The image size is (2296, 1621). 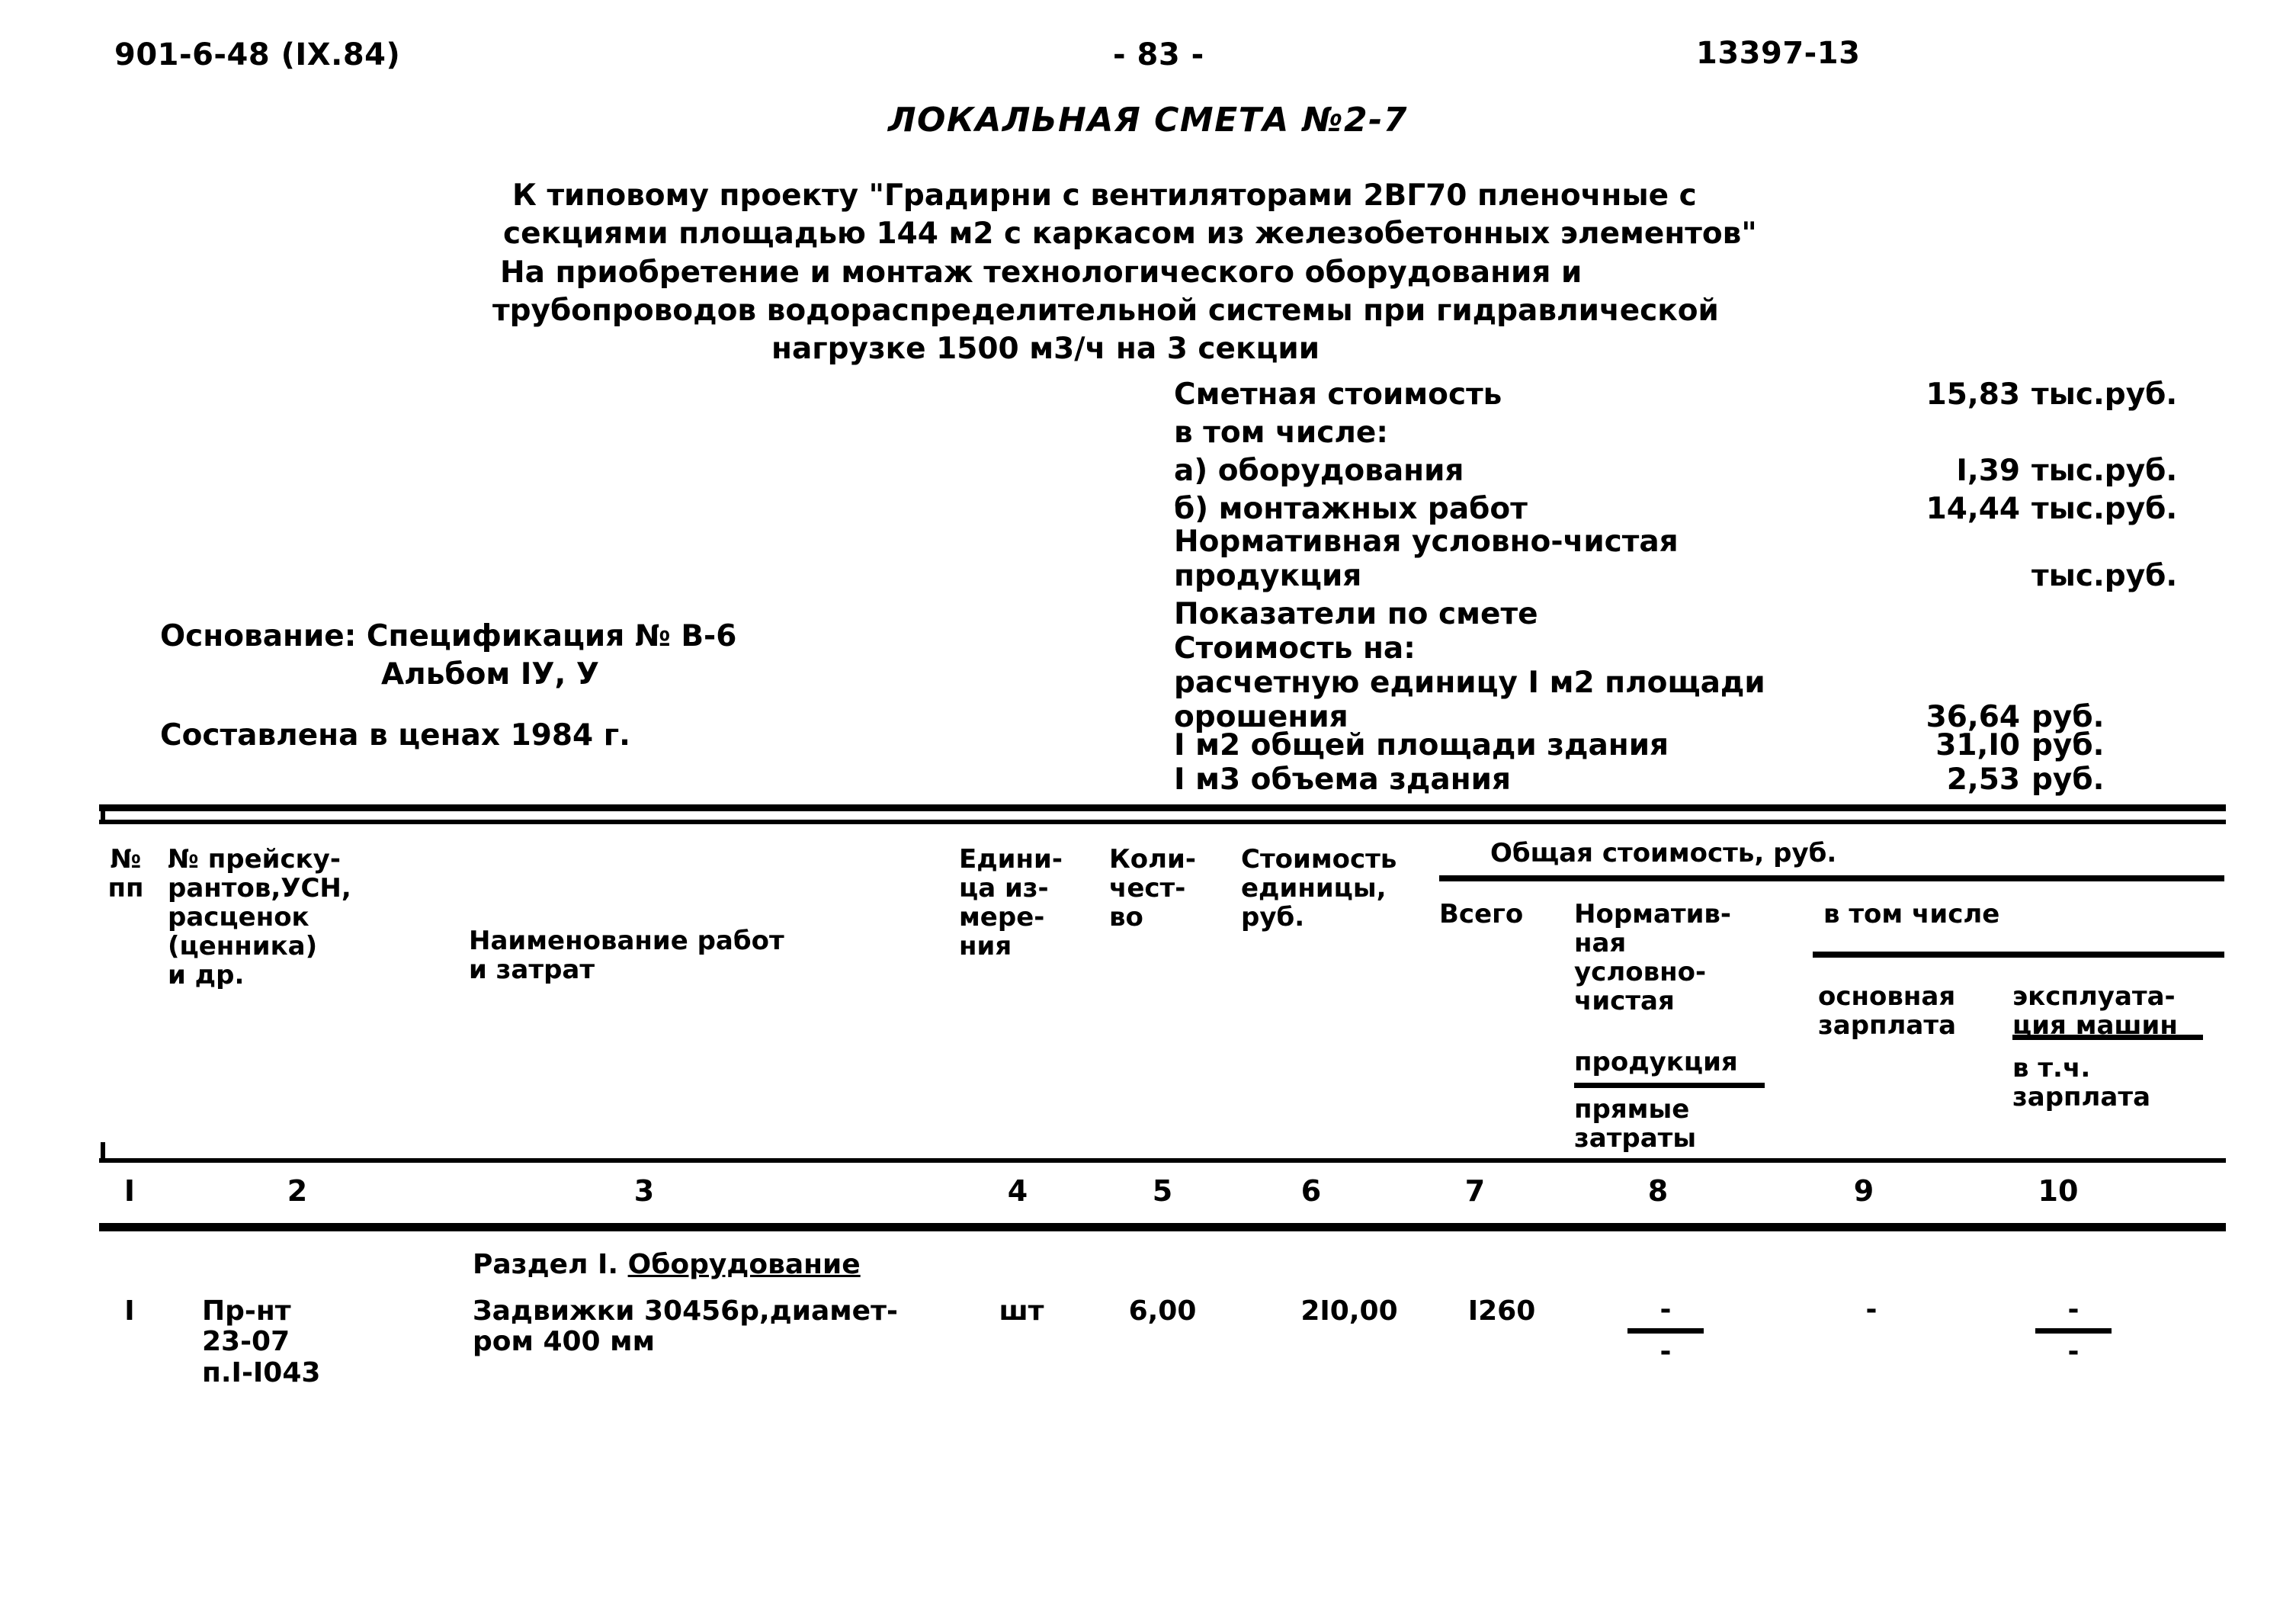 I want to click on summary-unit-5: тыс.руб., so click(x=2104, y=576).